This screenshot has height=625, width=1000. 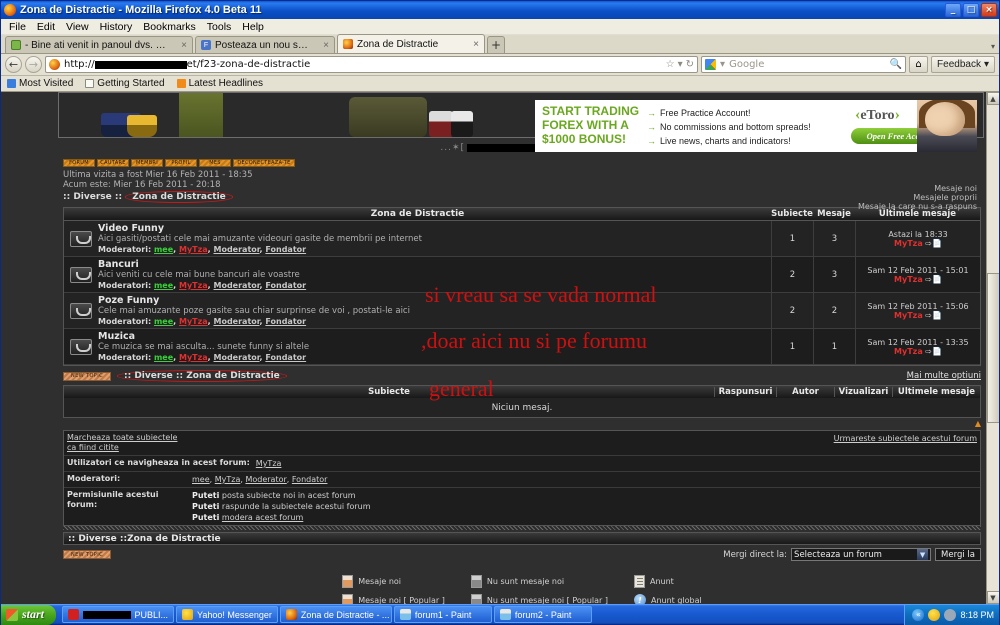 What do you see at coordinates (989, 10) in the screenshot?
I see `close-button: ×` at bounding box center [989, 10].